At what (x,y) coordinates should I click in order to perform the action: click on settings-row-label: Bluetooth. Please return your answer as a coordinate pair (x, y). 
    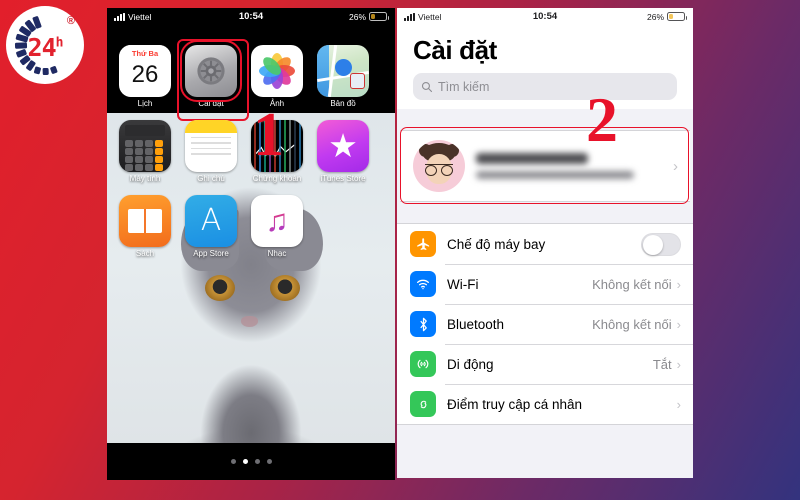
    Looking at the image, I should click on (476, 324).